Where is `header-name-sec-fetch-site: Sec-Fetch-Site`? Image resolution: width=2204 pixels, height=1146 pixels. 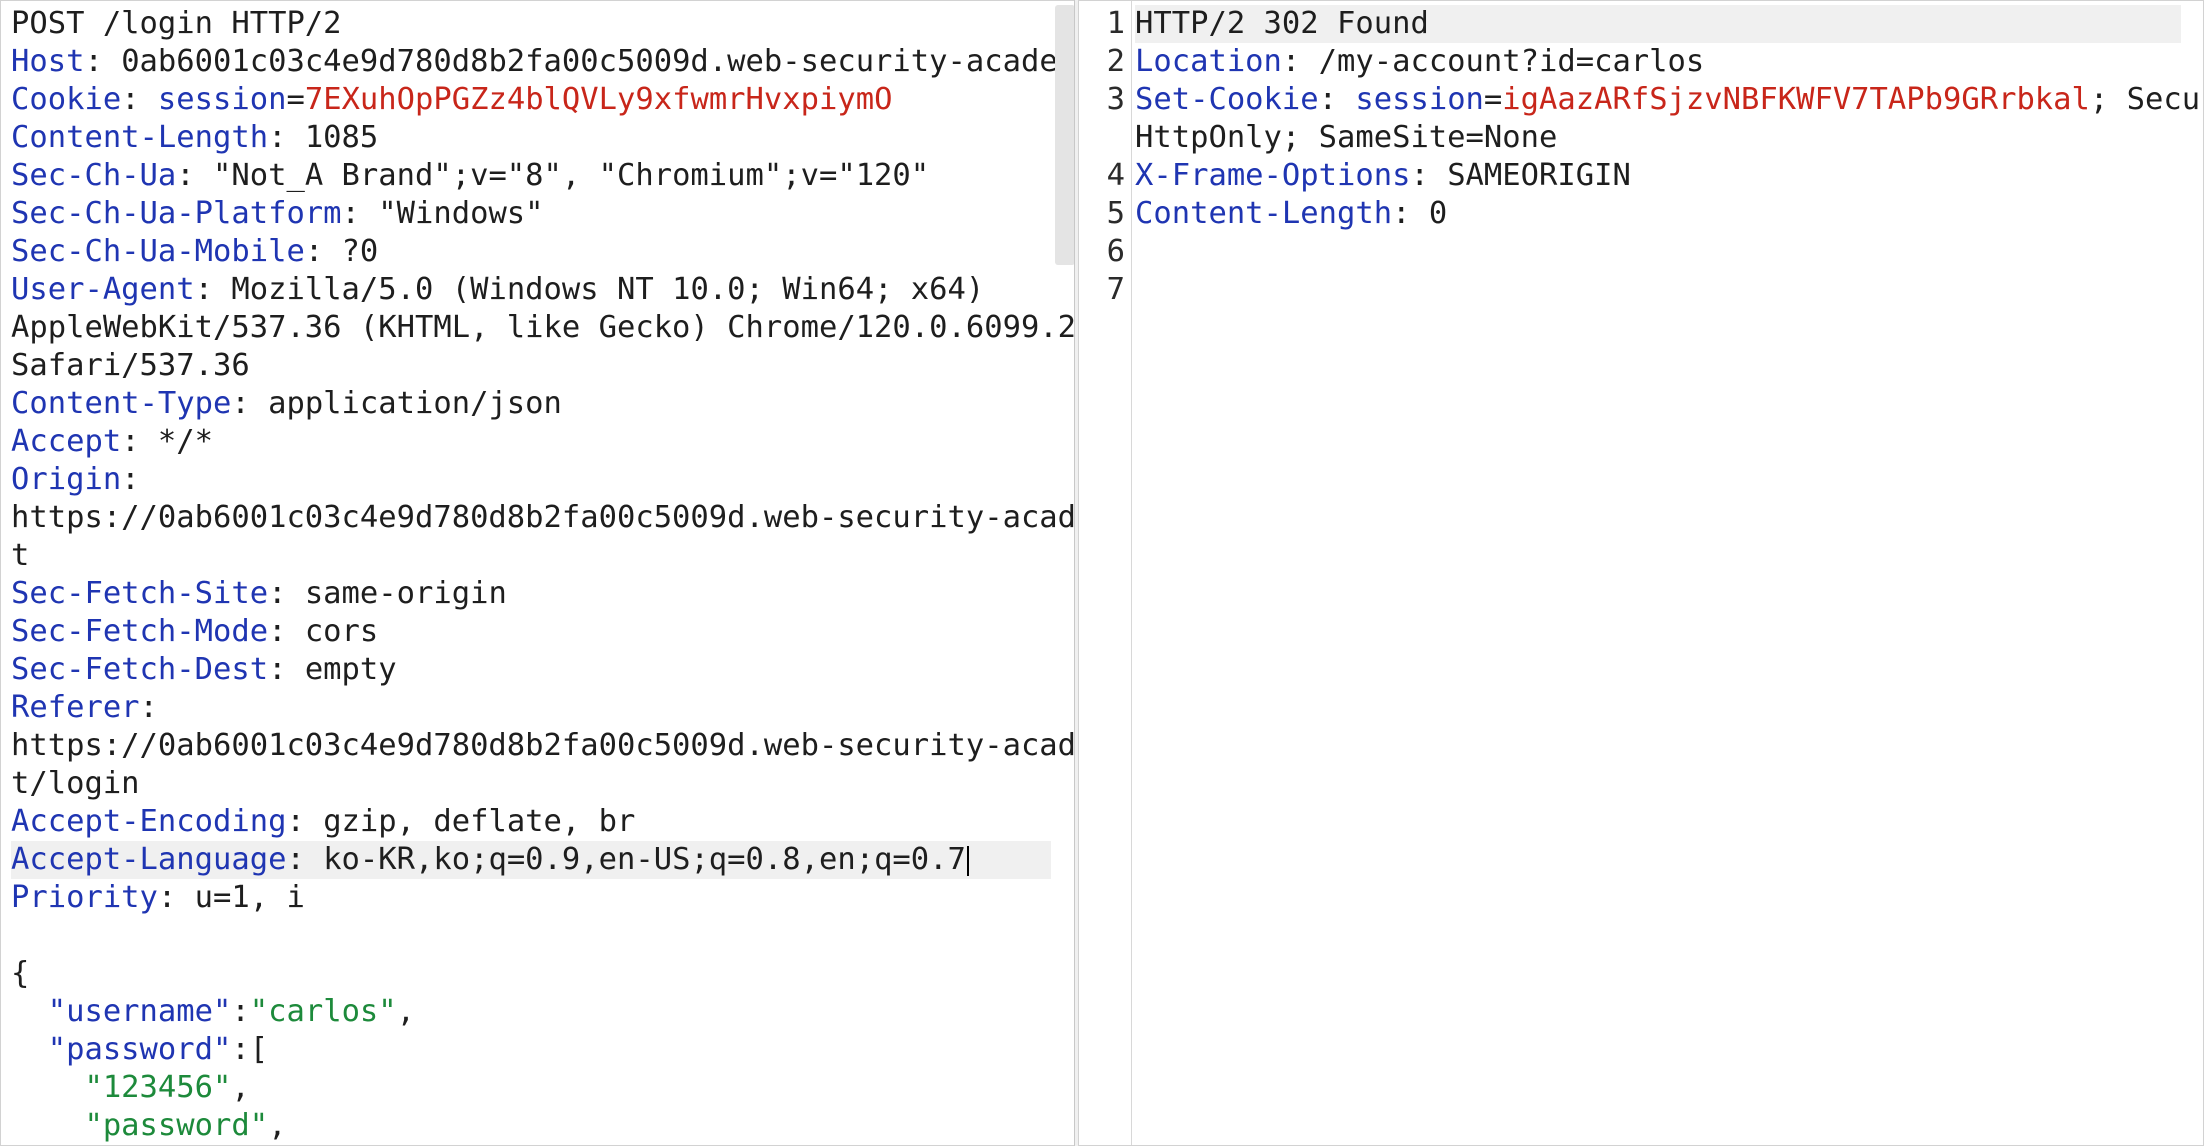 header-name-sec-fetch-site: Sec-Fetch-Site is located at coordinates (140, 593).